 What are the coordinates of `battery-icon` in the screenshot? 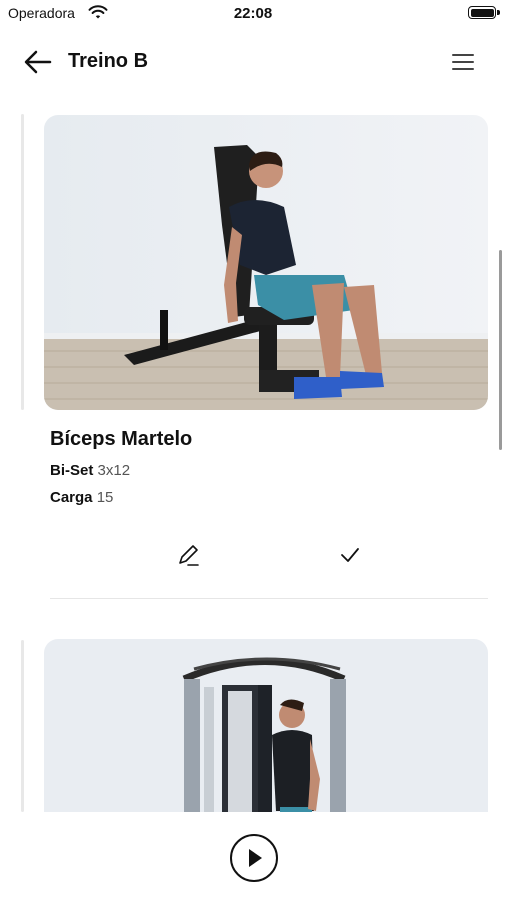 It's located at (482, 12).